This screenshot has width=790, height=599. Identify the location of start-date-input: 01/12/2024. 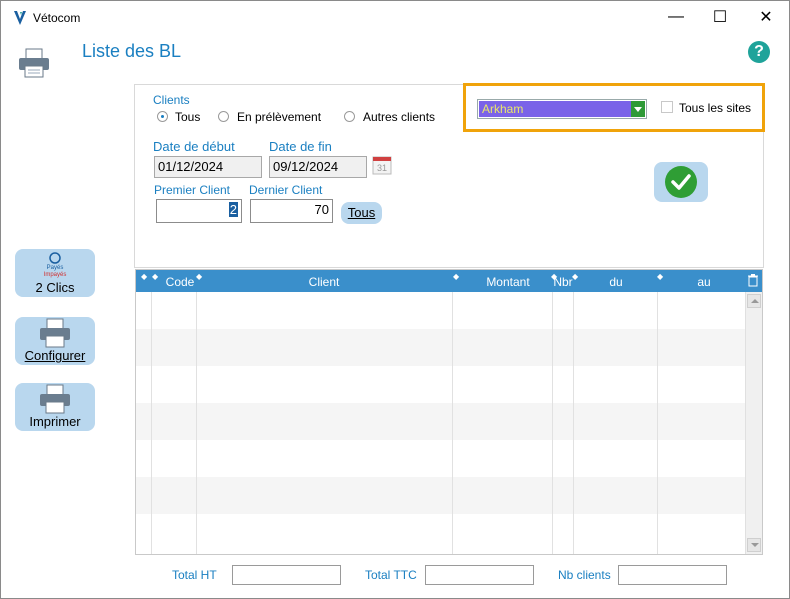
(208, 167).